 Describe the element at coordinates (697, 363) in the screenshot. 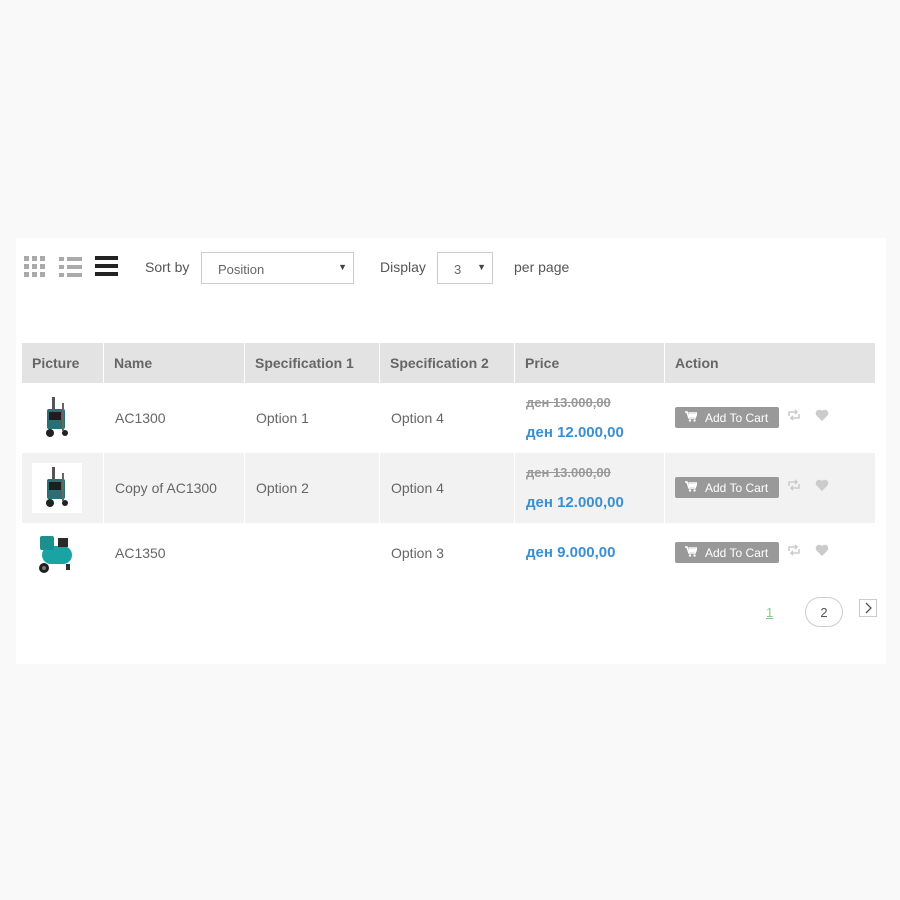

I see `header-action: Action` at that location.